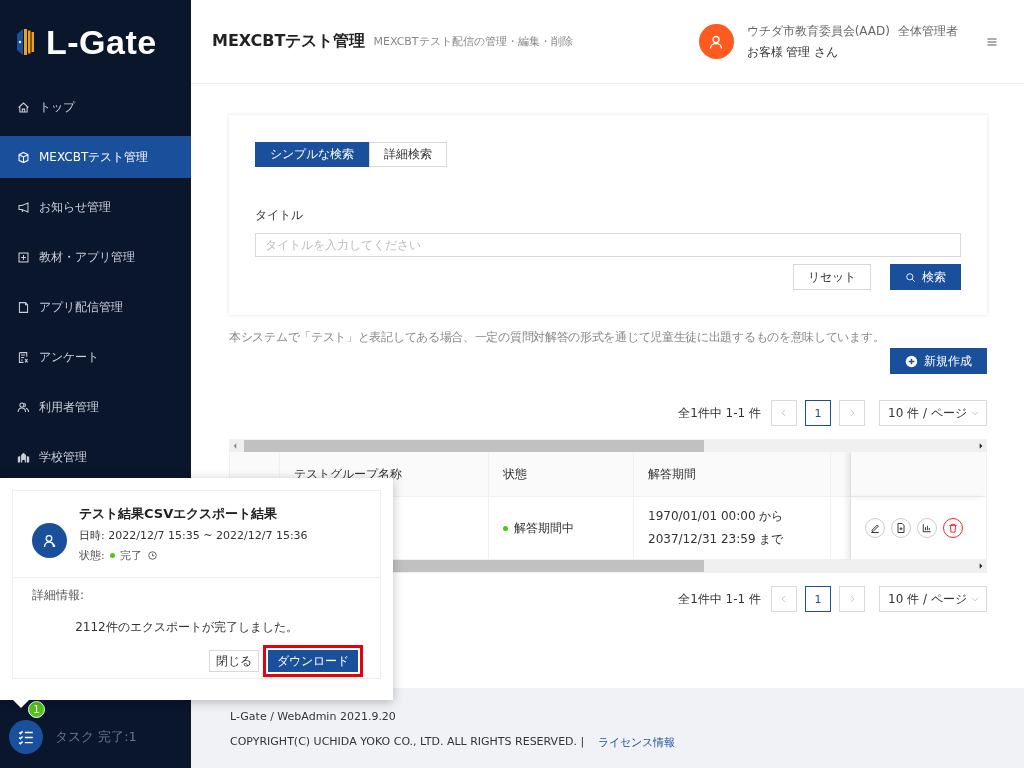  What do you see at coordinates (407, 742) in the screenshot?
I see `copyright-text: COPYRIGHT(C) UCHIDA YOKO CO., LTD. ALL RIGHTS RESERVED. |` at bounding box center [407, 742].